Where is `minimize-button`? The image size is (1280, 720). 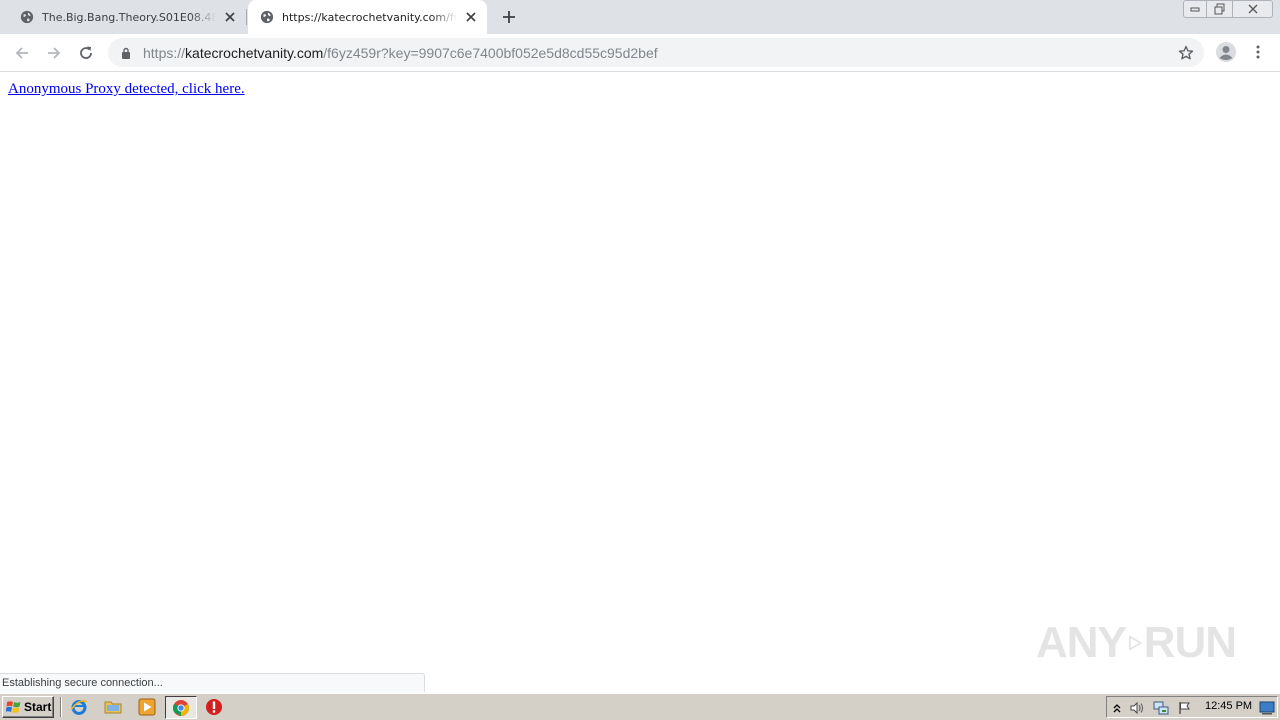 minimize-button is located at coordinates (1195, 9).